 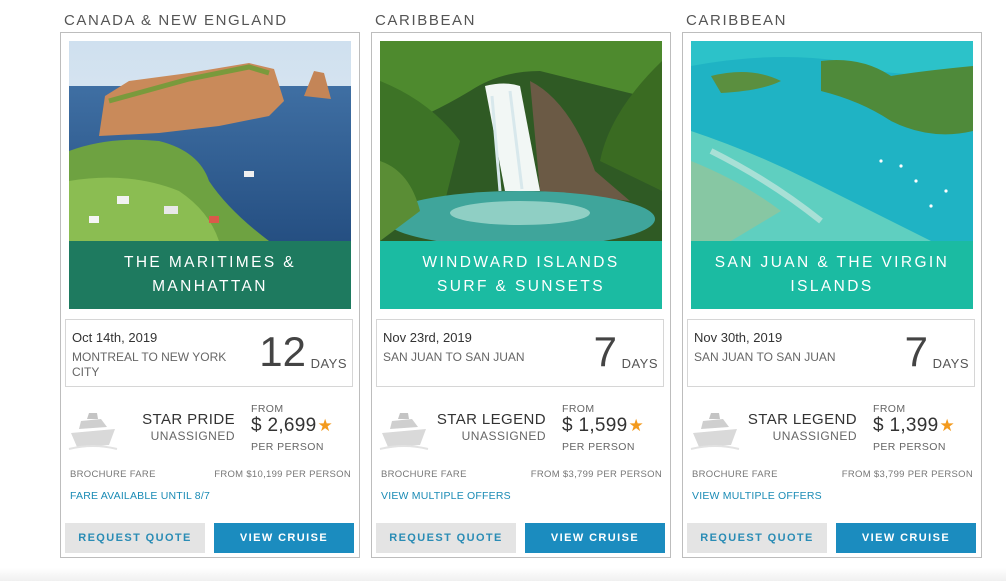 I want to click on coastal-cliff-image, so click(x=210, y=141).